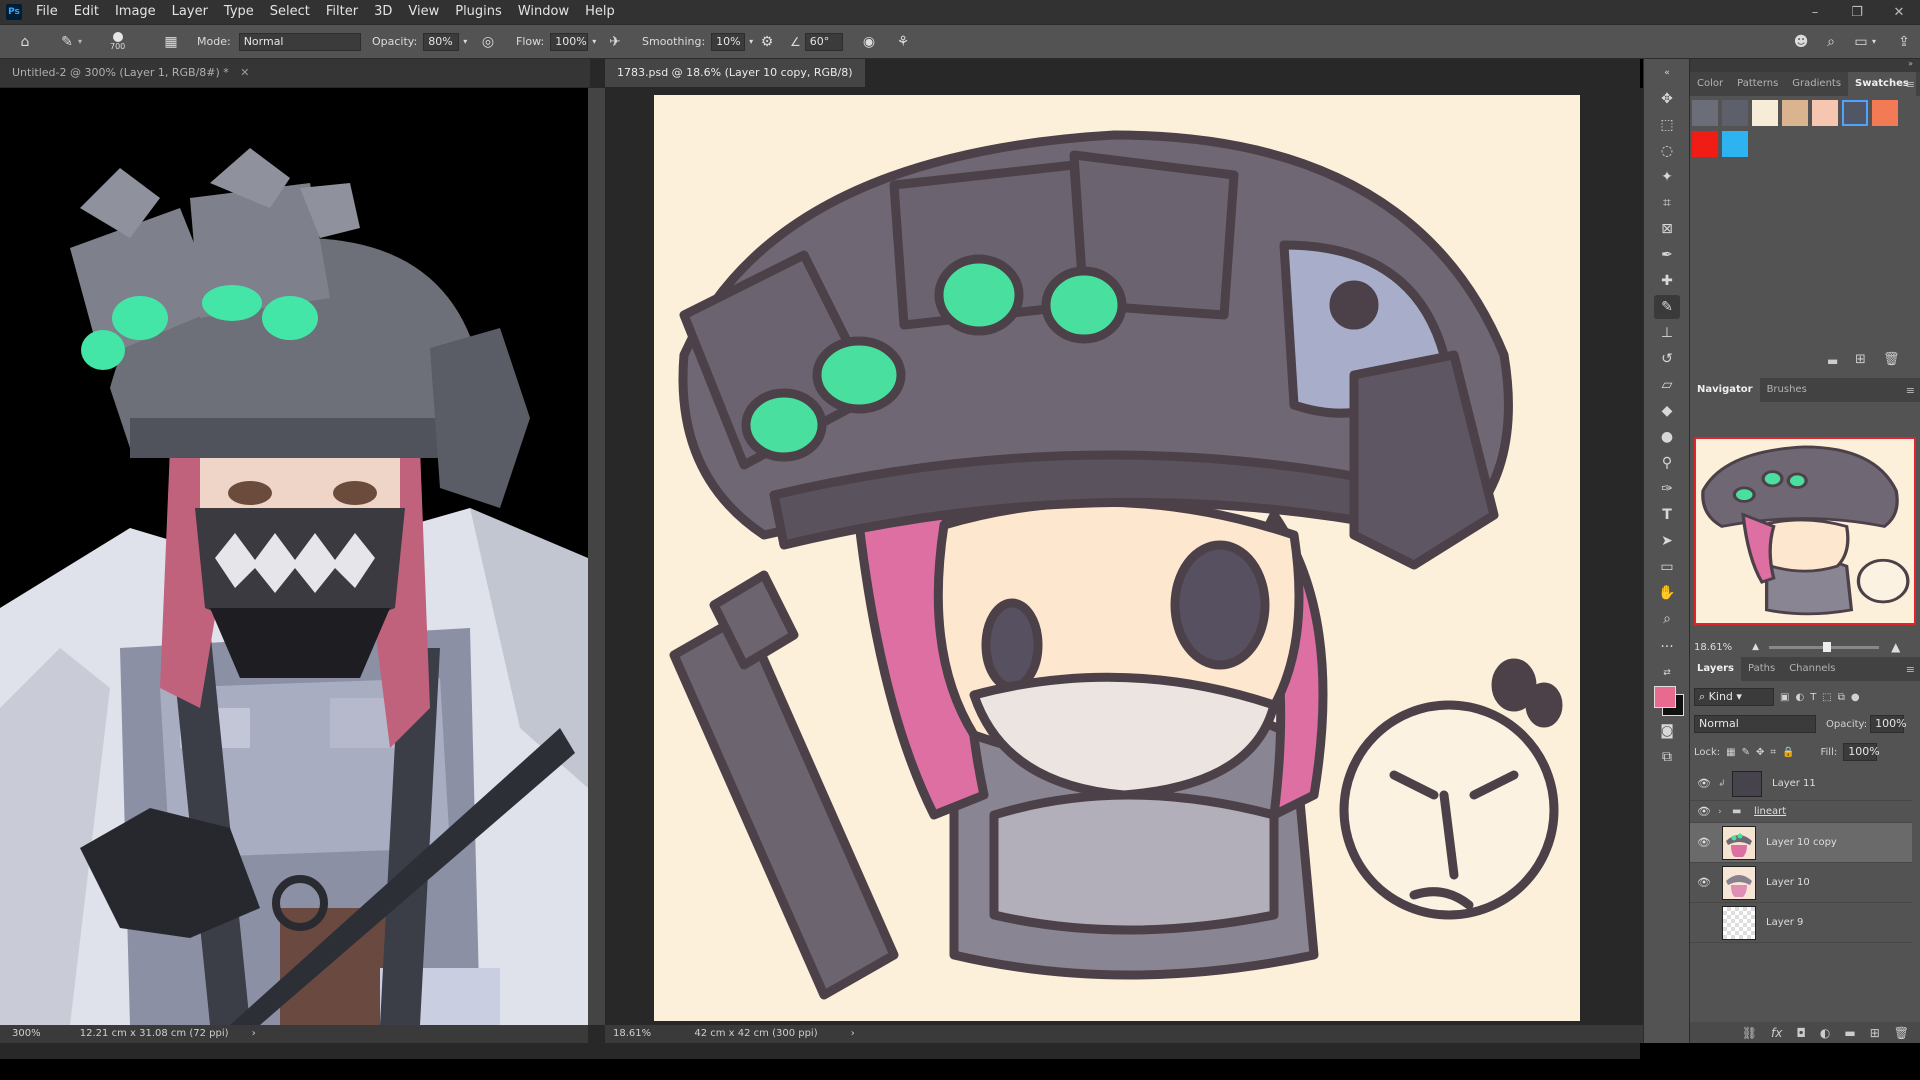  What do you see at coordinates (1801, 842) in the screenshot?
I see `layer-name: Layer 10 copy` at bounding box center [1801, 842].